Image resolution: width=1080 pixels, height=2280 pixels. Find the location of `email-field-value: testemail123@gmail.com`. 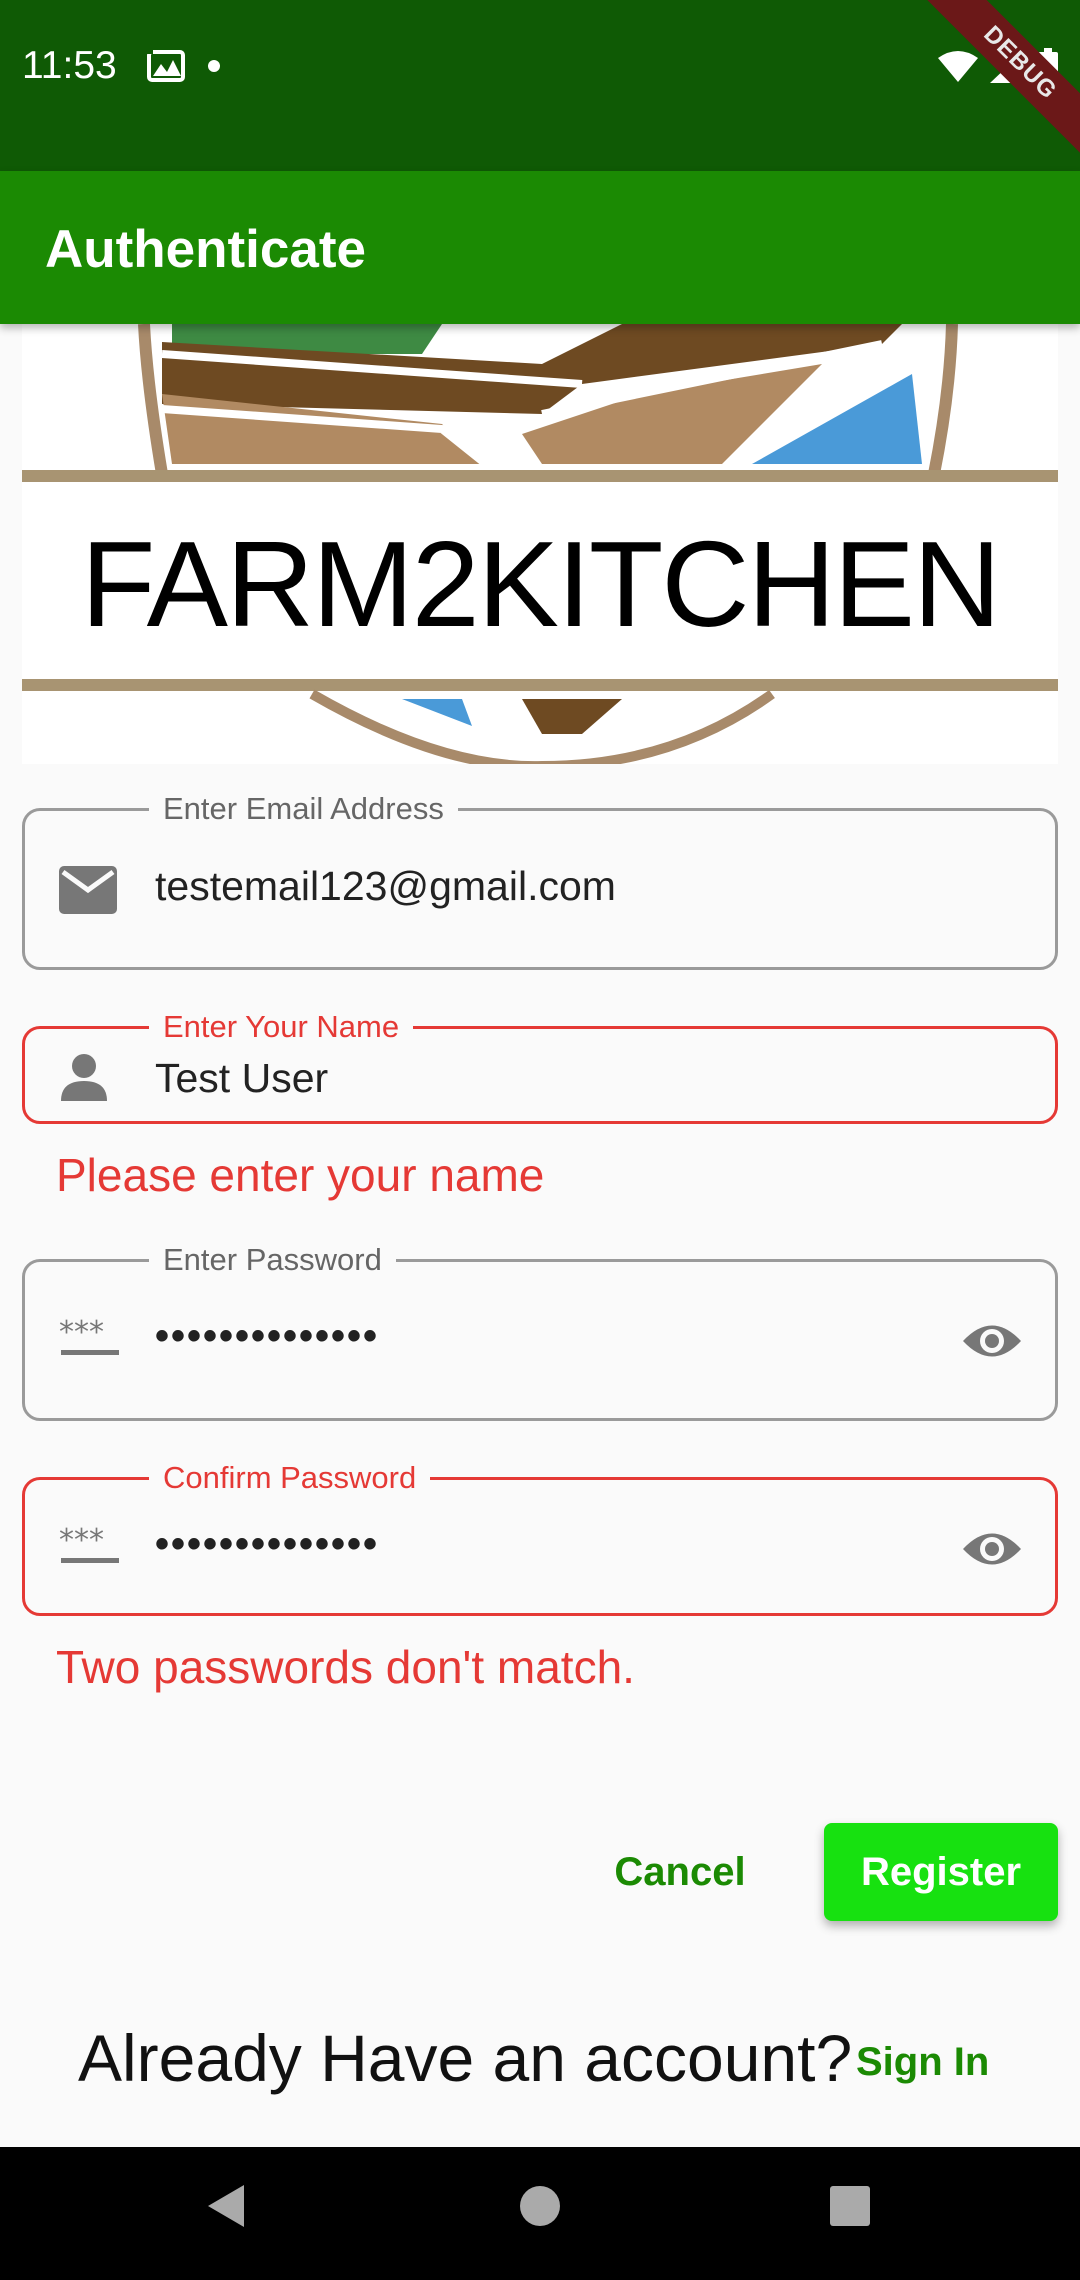

email-field-value: testemail123@gmail.com is located at coordinates (385, 886).